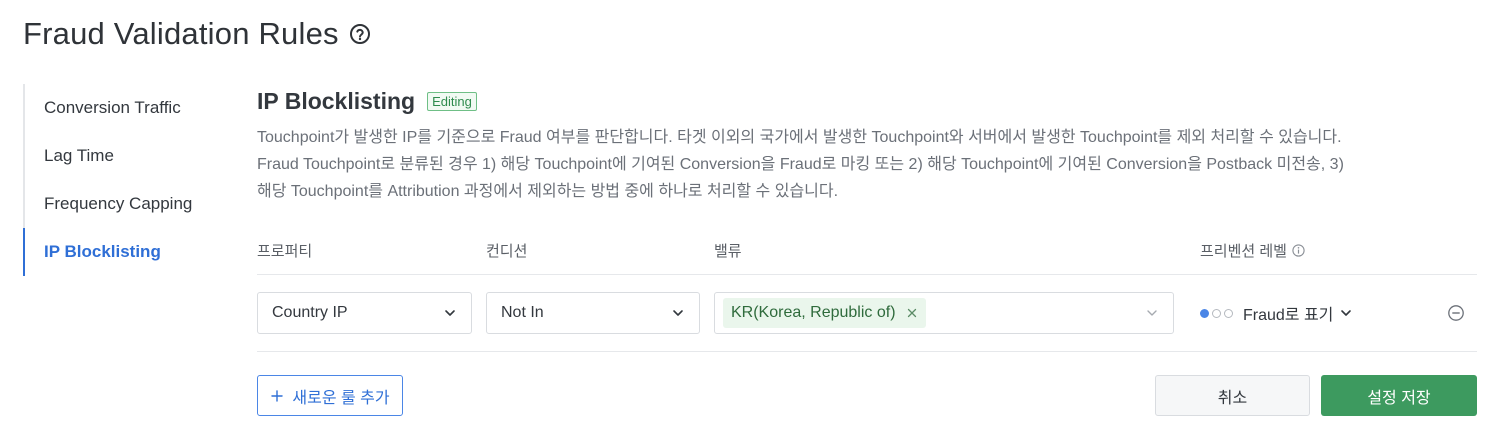  What do you see at coordinates (728, 251) in the screenshot?
I see `column-header-value: 밸류` at bounding box center [728, 251].